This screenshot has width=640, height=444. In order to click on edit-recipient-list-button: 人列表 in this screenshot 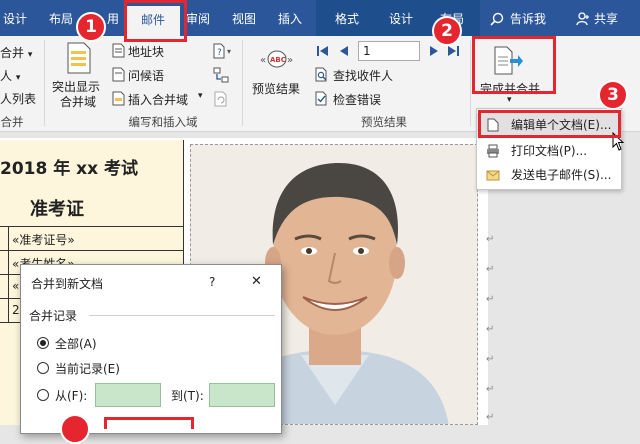, I will do `click(18, 98)`.